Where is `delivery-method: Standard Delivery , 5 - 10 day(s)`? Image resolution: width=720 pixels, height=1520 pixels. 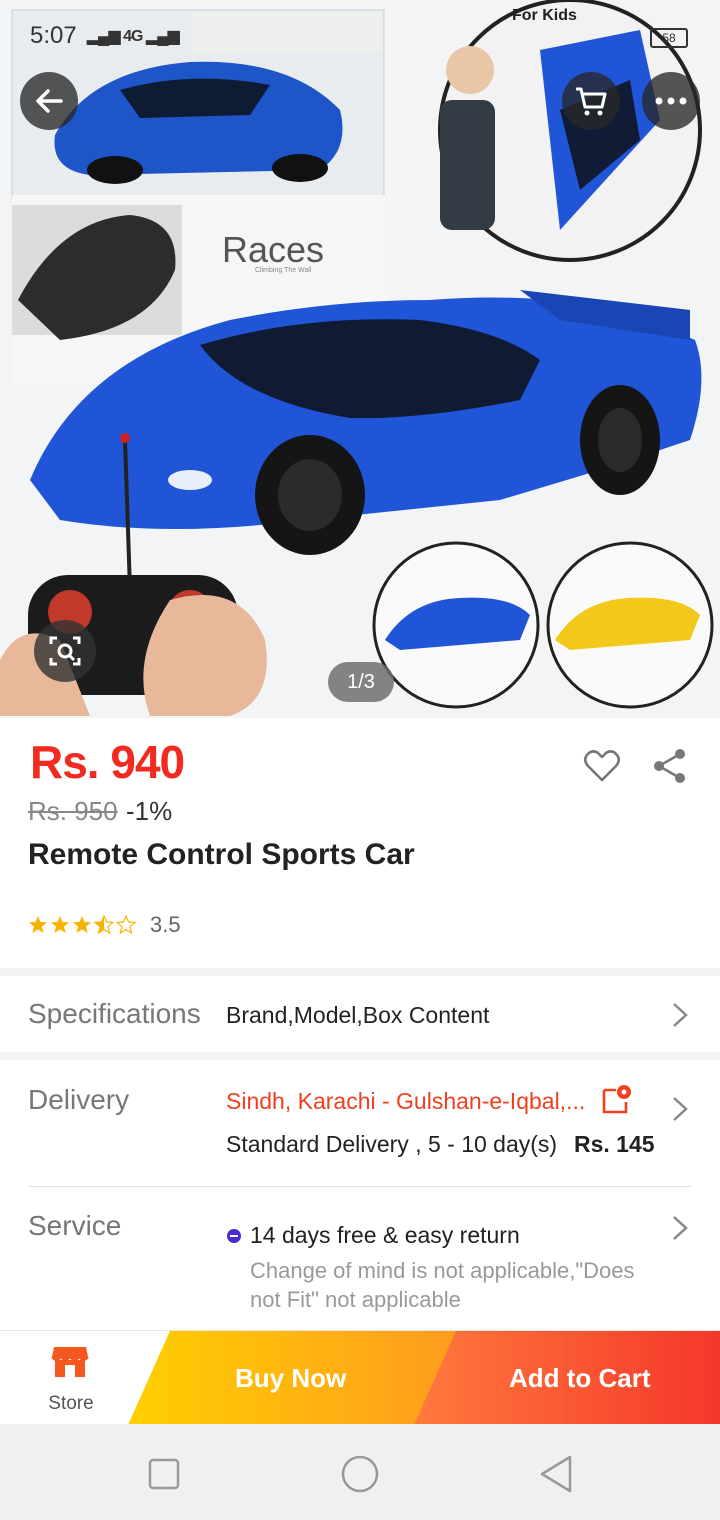
delivery-method: Standard Delivery , 5 - 10 day(s) is located at coordinates (392, 1144).